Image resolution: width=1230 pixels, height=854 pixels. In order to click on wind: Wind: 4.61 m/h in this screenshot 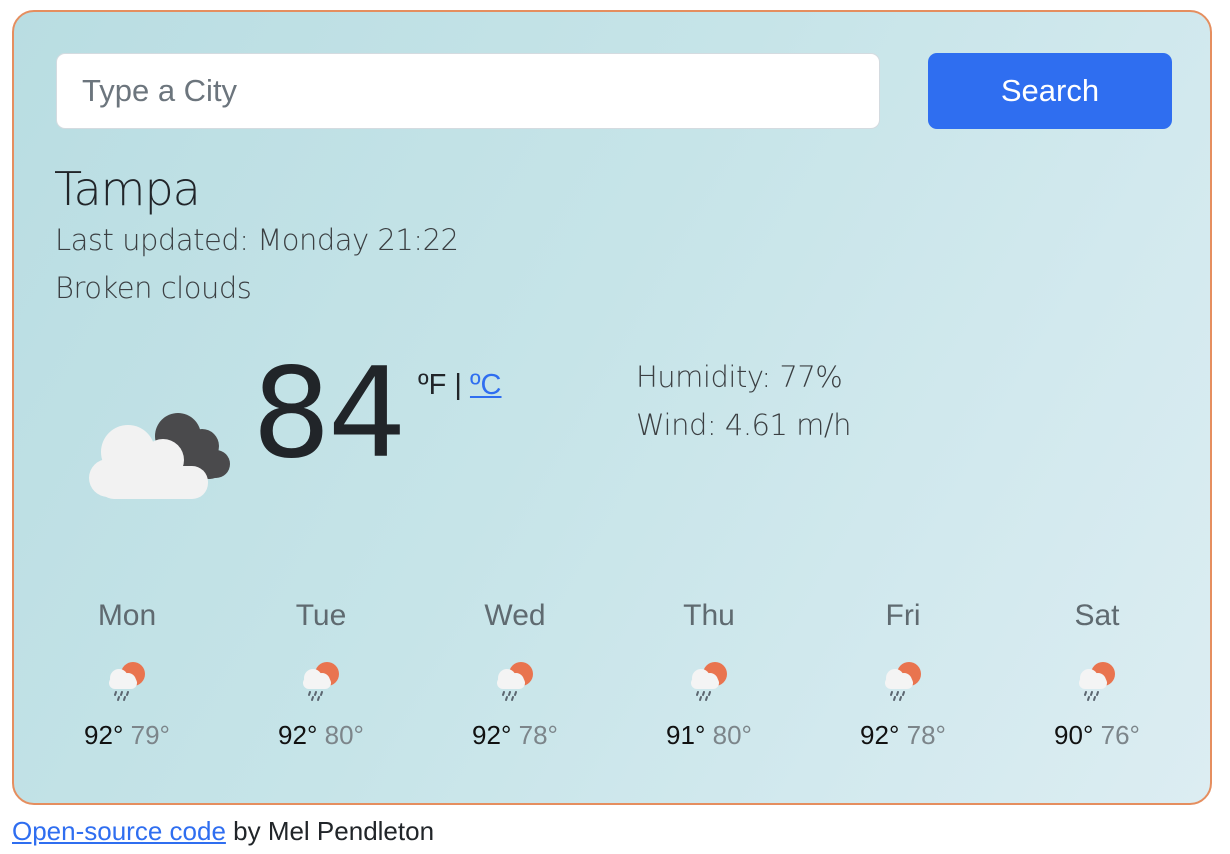, I will do `click(744, 425)`.